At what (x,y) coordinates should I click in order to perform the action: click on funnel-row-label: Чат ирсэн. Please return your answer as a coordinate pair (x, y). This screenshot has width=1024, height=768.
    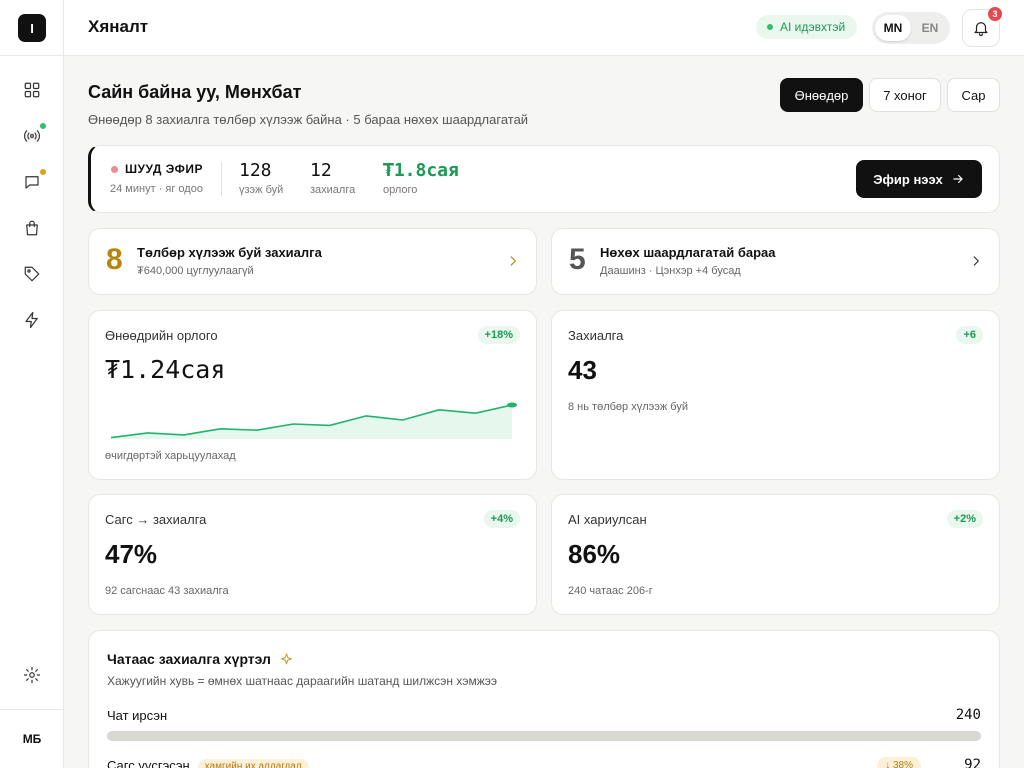
    Looking at the image, I should click on (137, 715).